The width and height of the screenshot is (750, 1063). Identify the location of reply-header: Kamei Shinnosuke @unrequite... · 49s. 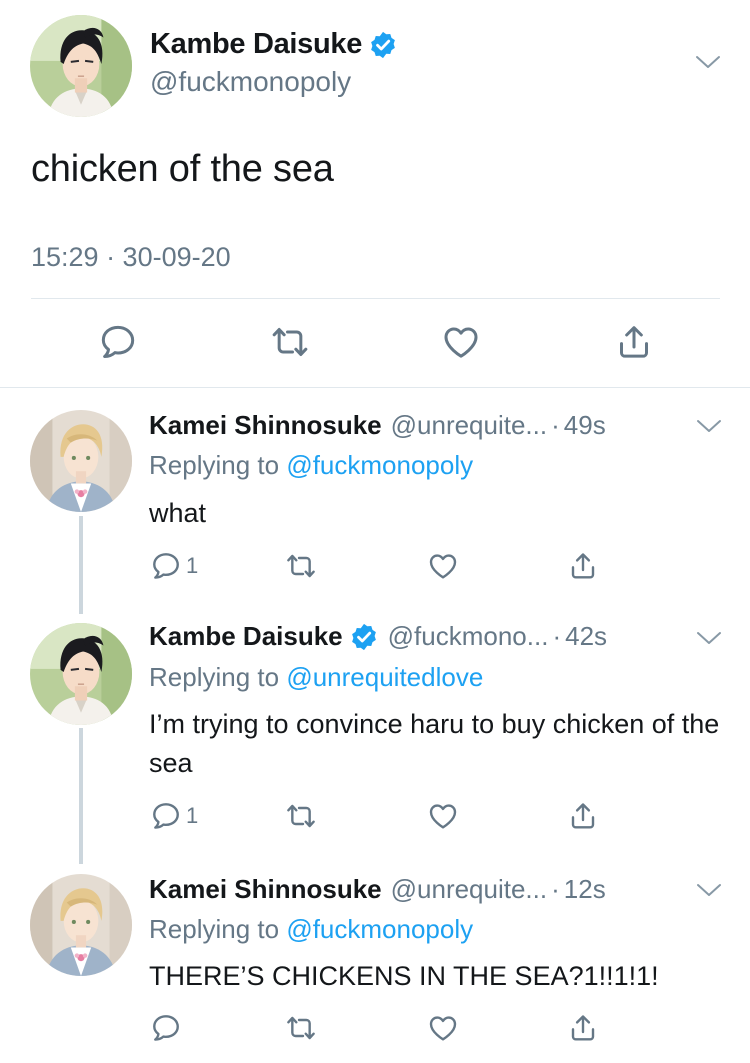
(377, 425).